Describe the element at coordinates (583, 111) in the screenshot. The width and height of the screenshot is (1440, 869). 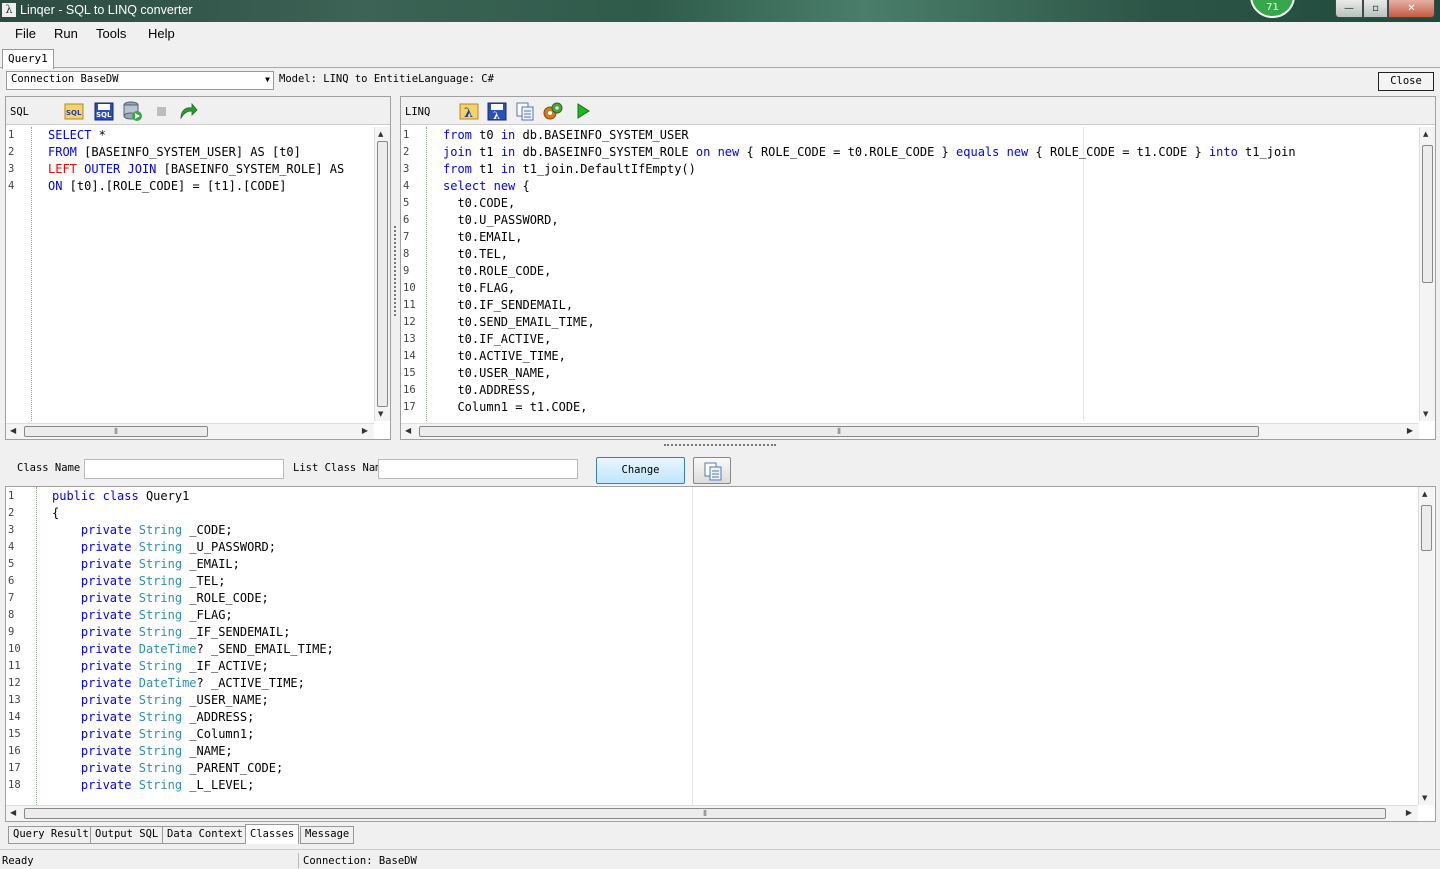
I see `run-play-icon` at that location.